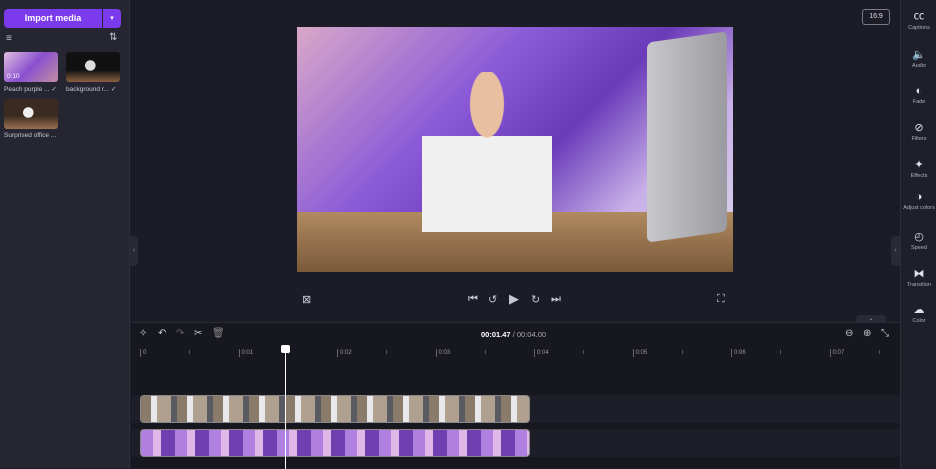  I want to click on tool-label: Transition, so click(919, 285).